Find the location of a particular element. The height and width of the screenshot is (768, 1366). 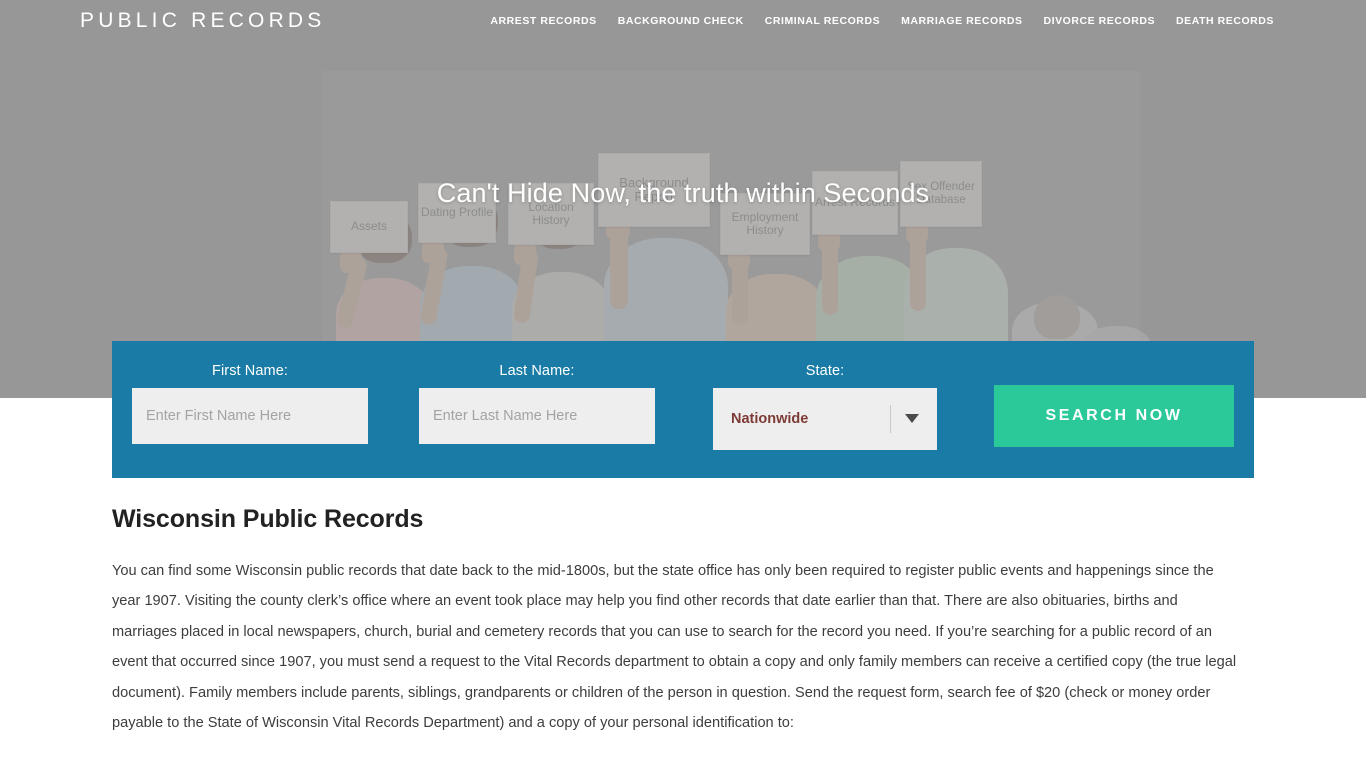

nav-item-background-check: BACKGROUND CHECK is located at coordinates (681, 21).